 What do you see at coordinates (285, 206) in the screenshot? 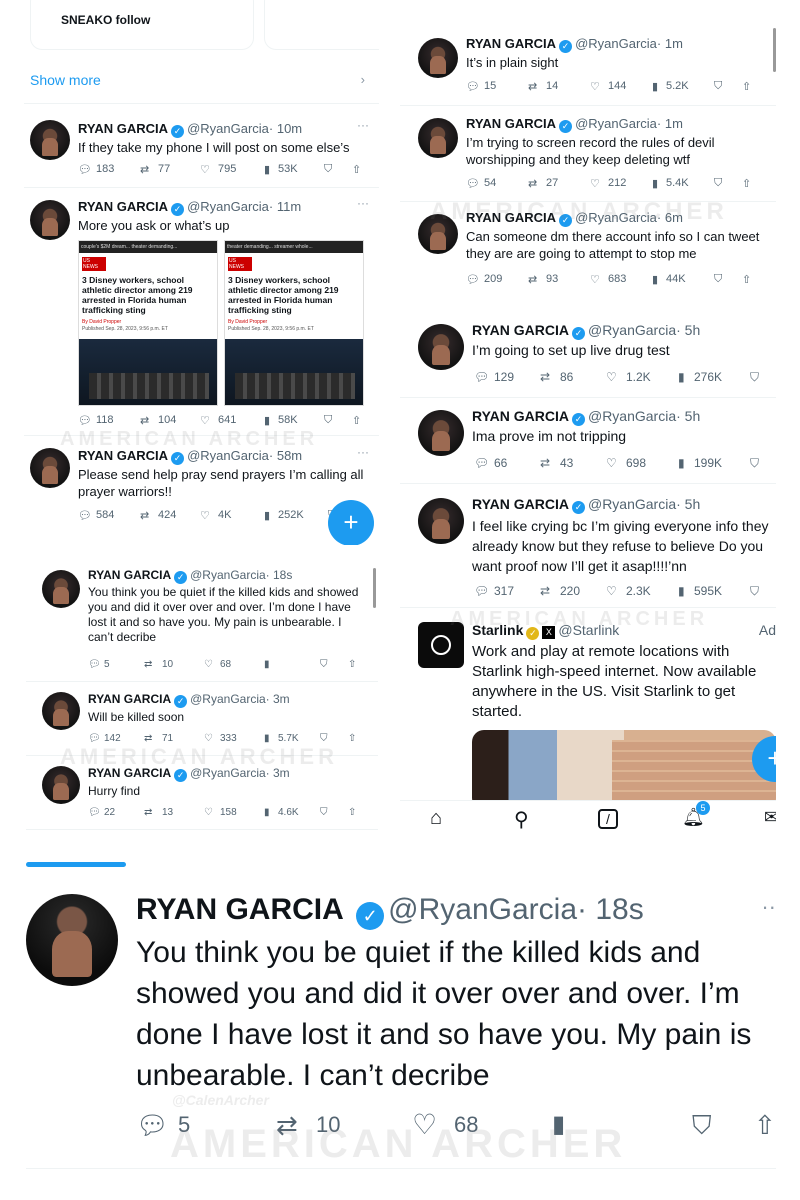
I see `timestamp: · 11m` at bounding box center [285, 206].